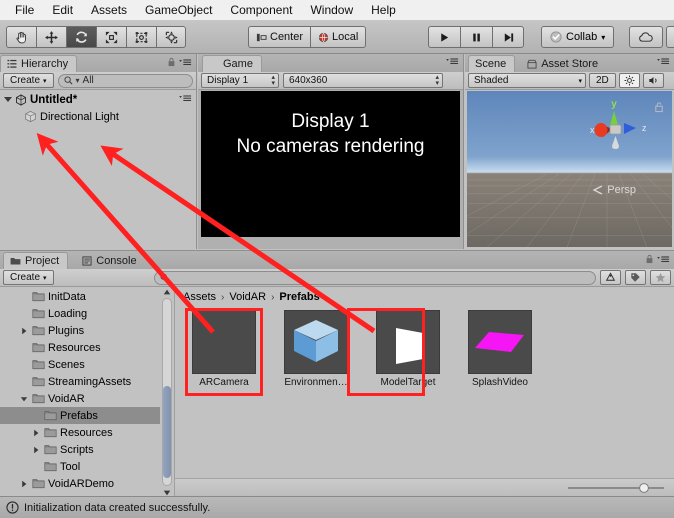 The image size is (674, 518). I want to click on project-search-input, so click(374, 277).